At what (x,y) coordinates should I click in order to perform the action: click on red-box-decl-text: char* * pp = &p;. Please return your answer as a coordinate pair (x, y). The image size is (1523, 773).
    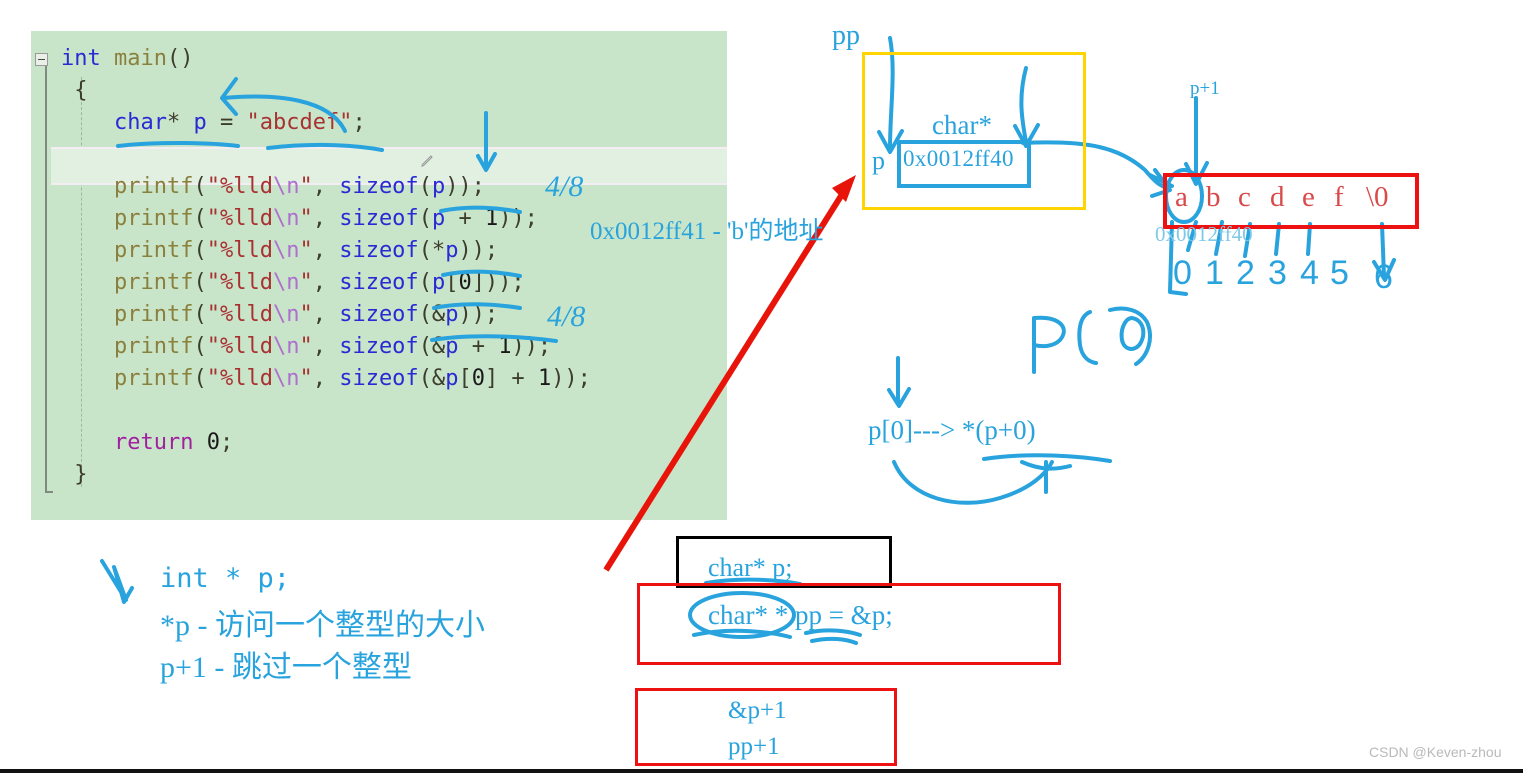
    Looking at the image, I should click on (800, 615).